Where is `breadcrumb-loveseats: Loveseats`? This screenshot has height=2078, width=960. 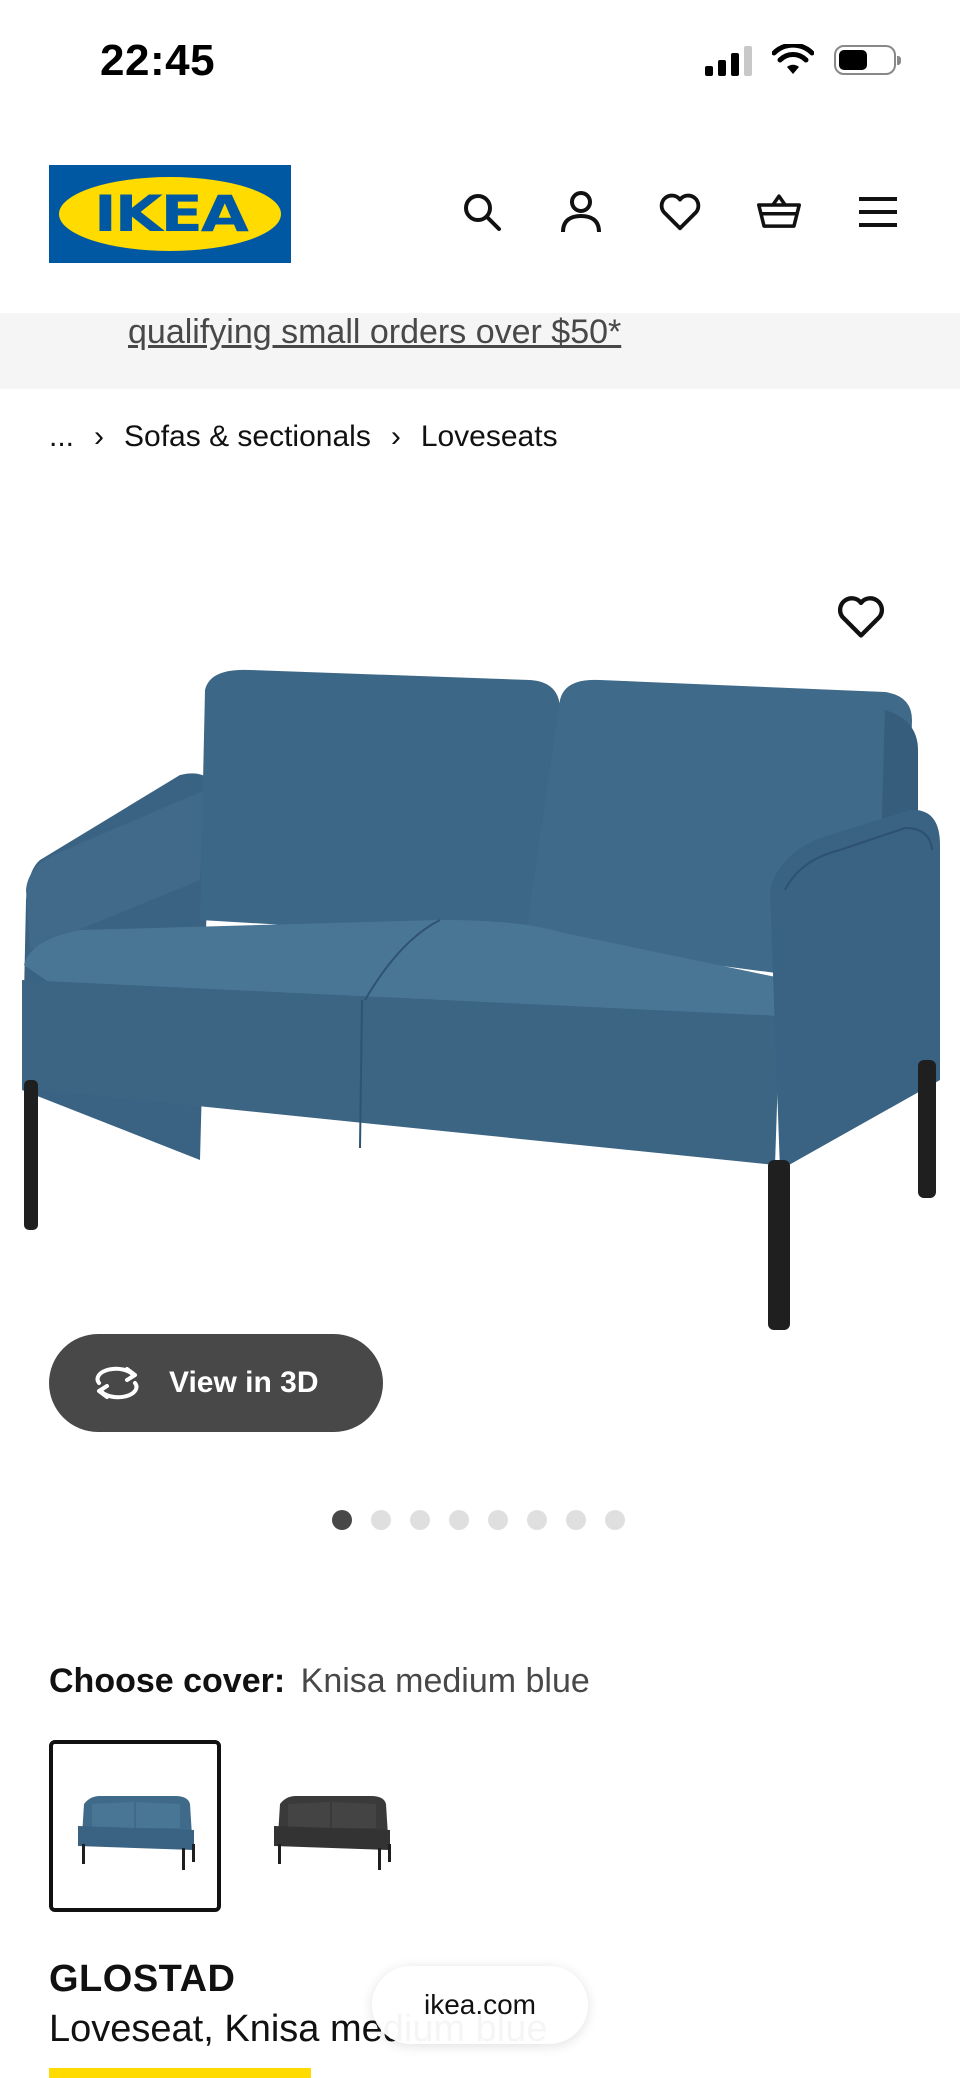 breadcrumb-loveseats: Loveseats is located at coordinates (489, 437).